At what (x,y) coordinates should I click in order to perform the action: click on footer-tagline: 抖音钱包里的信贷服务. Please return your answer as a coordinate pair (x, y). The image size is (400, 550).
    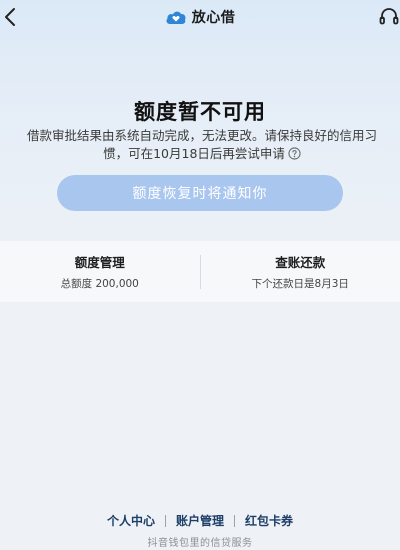
    Looking at the image, I should click on (200, 543).